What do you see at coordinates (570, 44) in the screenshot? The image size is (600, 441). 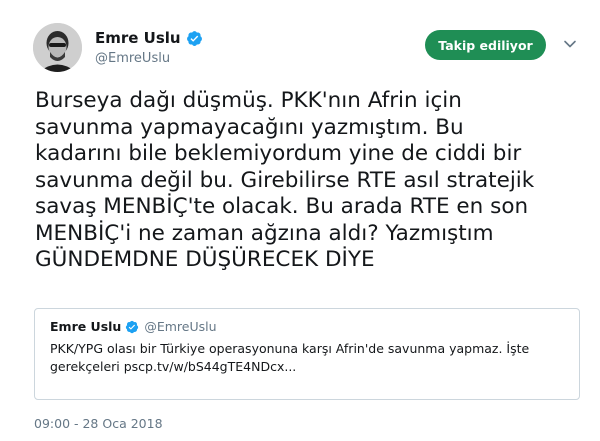 I see `chevron-down-icon` at bounding box center [570, 44].